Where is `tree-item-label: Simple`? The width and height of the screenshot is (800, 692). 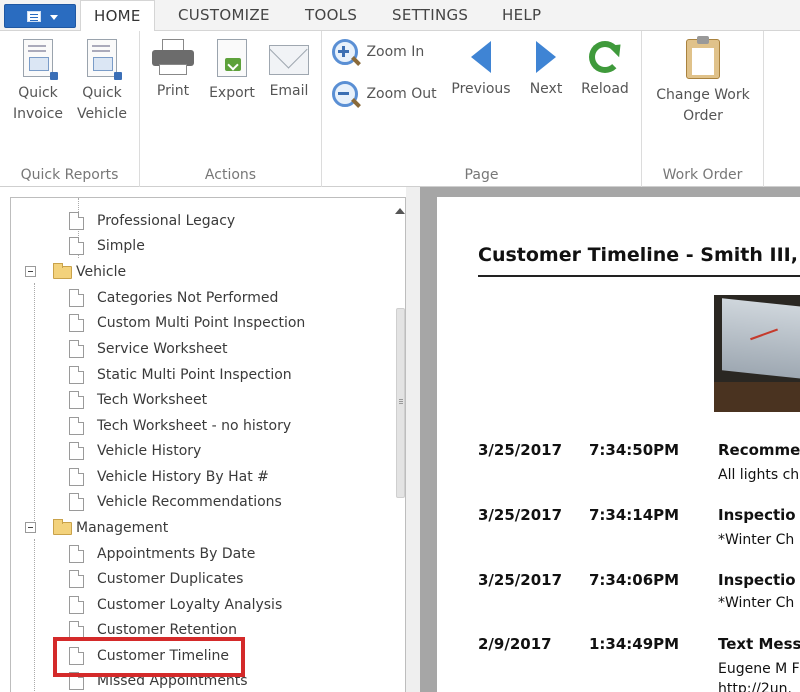 tree-item-label: Simple is located at coordinates (121, 246).